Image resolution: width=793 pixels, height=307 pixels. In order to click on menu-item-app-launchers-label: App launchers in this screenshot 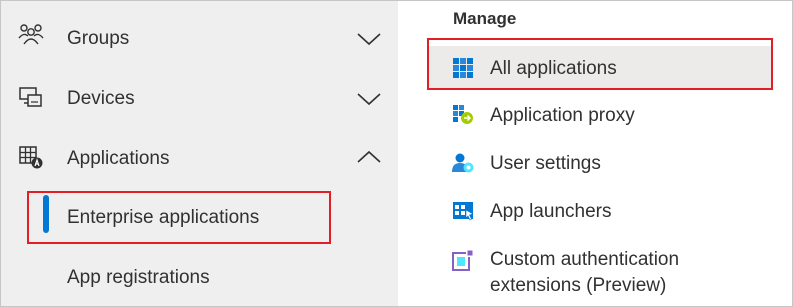, I will do `click(551, 211)`.